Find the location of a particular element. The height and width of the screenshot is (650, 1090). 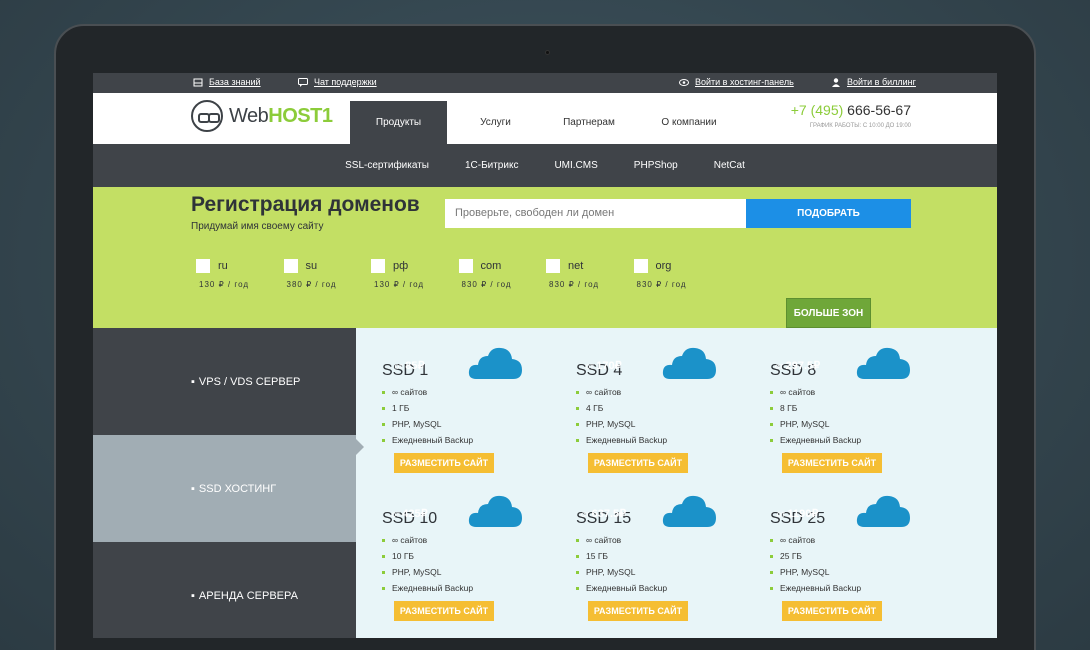

hosting-panel-link: Войти в хостинг-панель is located at coordinates (736, 82).